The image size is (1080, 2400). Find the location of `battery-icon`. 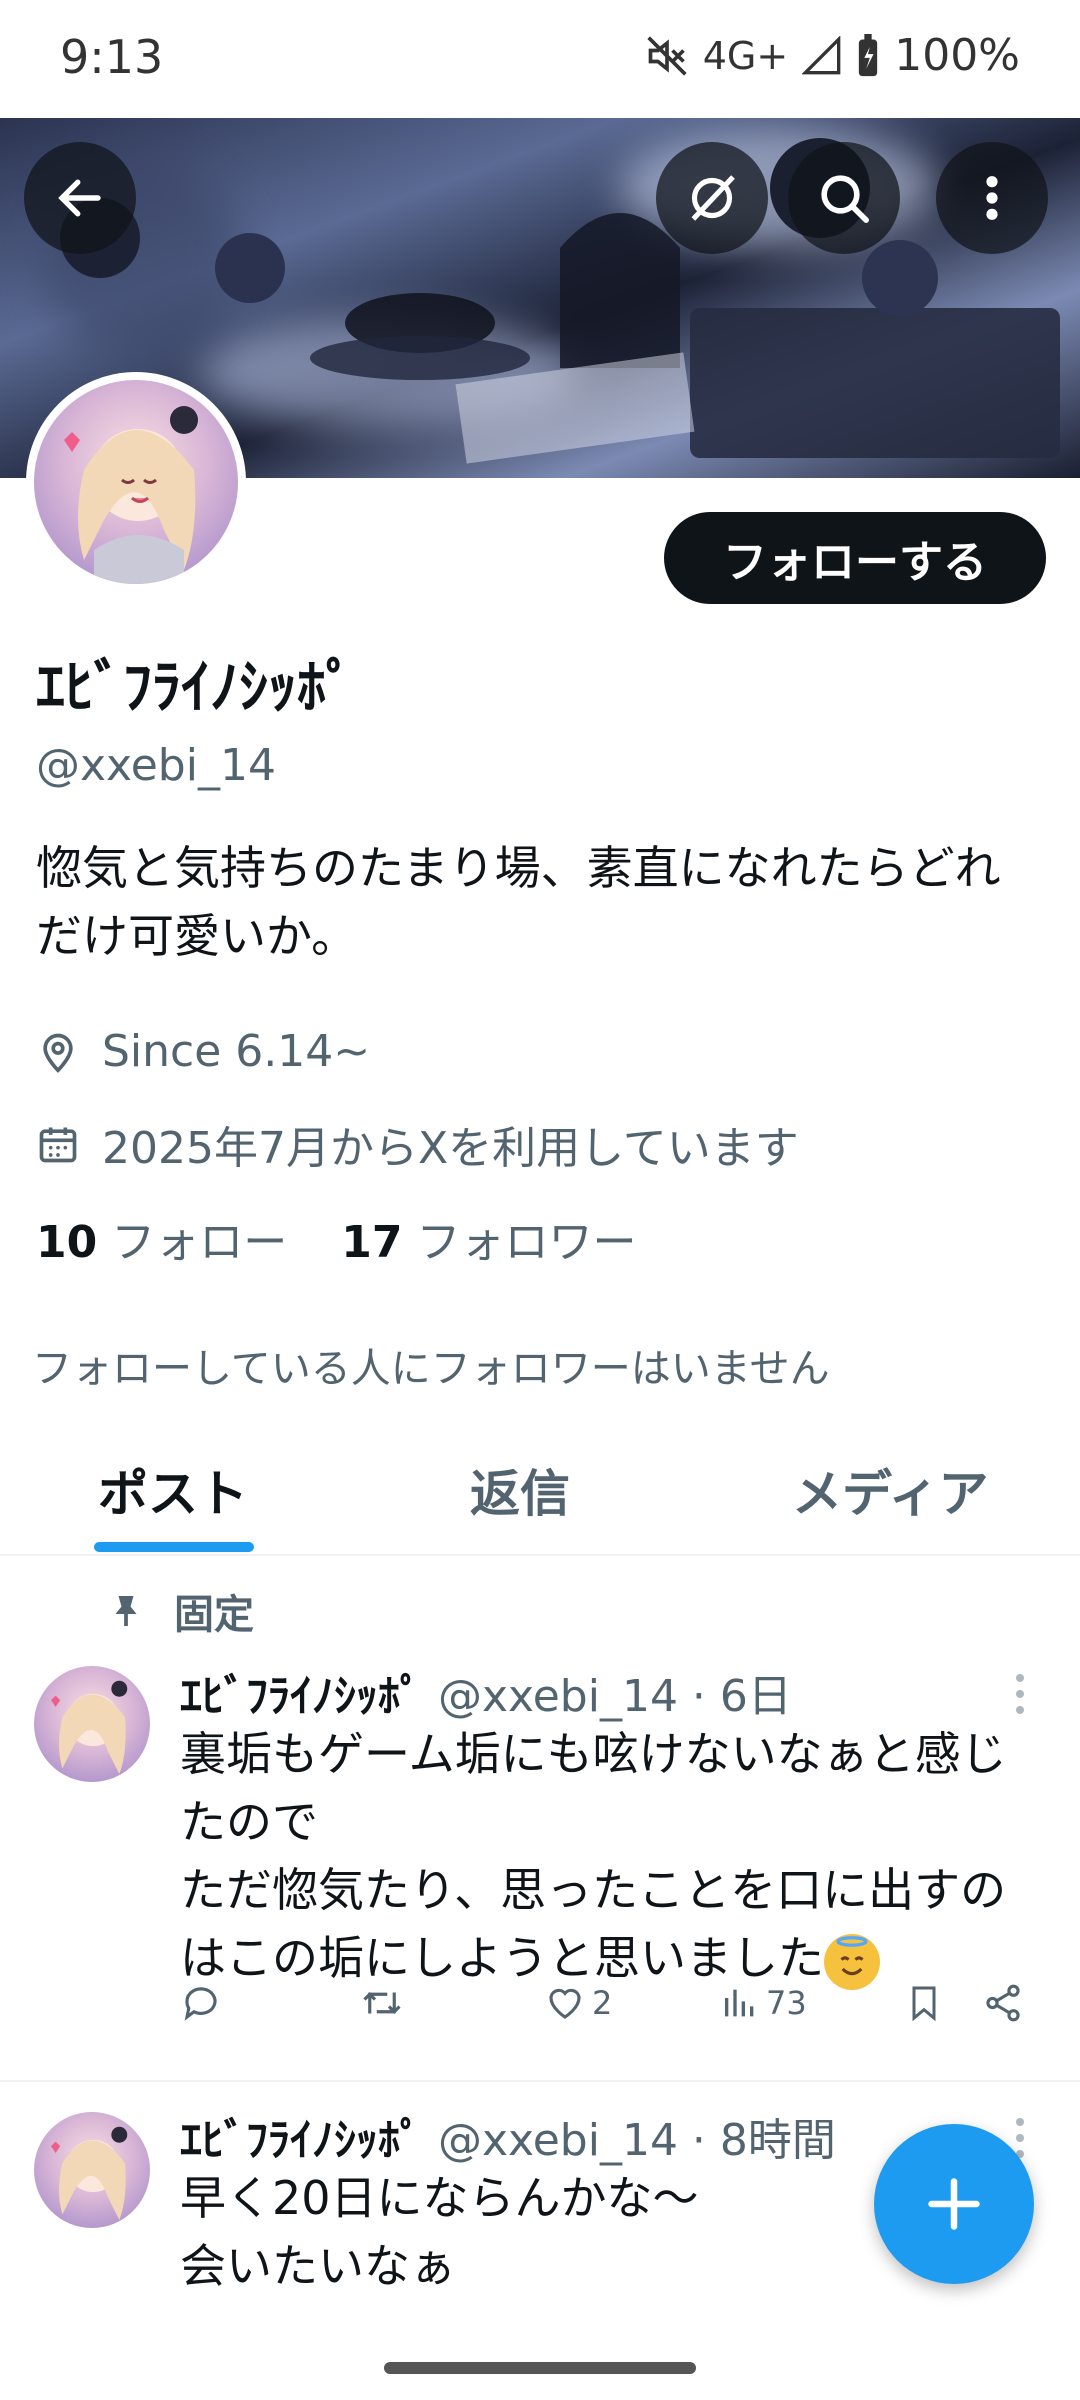

battery-icon is located at coordinates (868, 55).